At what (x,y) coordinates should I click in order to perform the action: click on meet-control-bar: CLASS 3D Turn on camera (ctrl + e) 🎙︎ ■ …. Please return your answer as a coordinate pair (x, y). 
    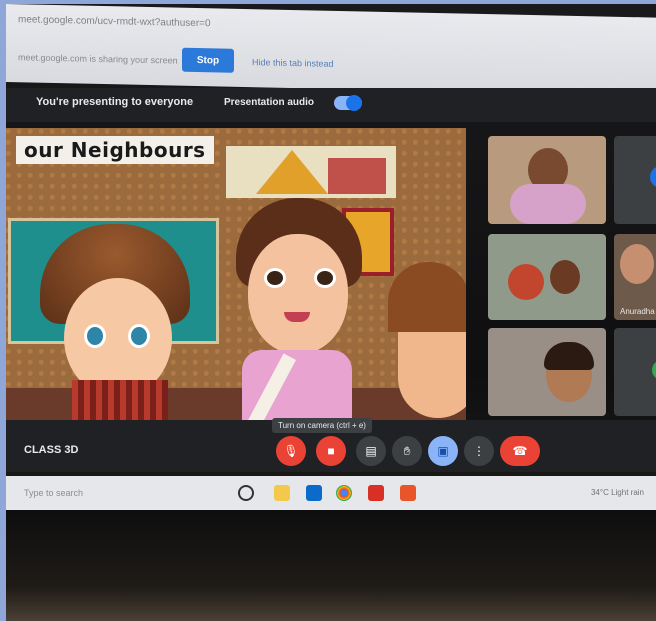
    Looking at the image, I should click on (331, 445).